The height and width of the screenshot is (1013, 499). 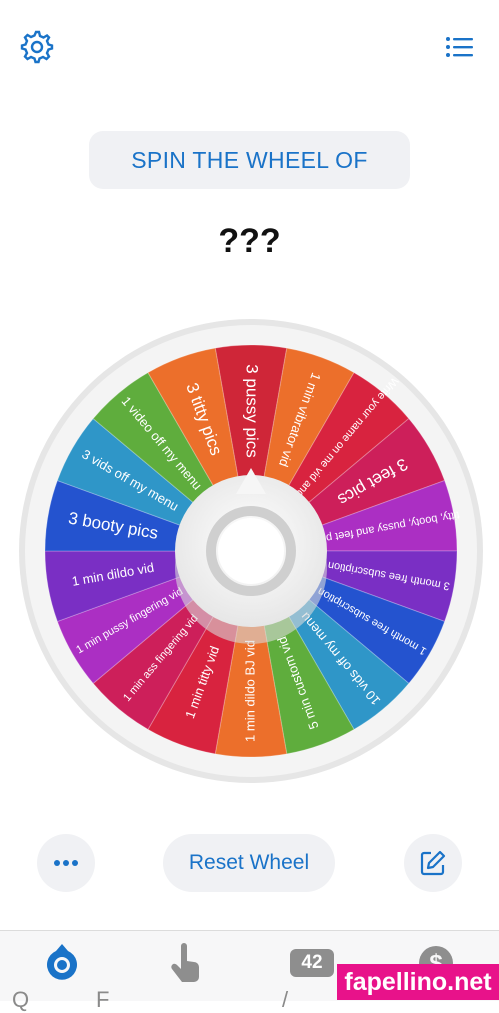 What do you see at coordinates (249, 160) in the screenshot?
I see `wheel-title-button: SPIN THE WHEEL OF` at bounding box center [249, 160].